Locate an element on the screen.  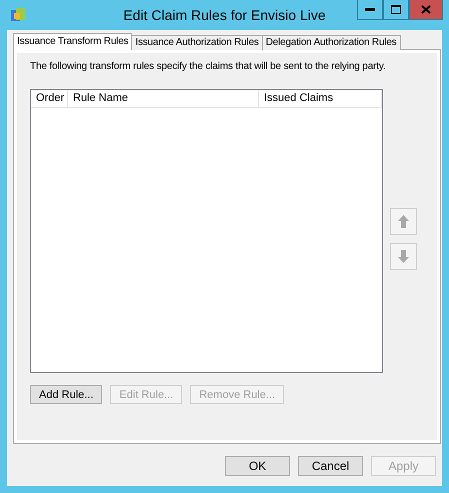
tab: Issuance Authorization Rules is located at coordinates (197, 42).